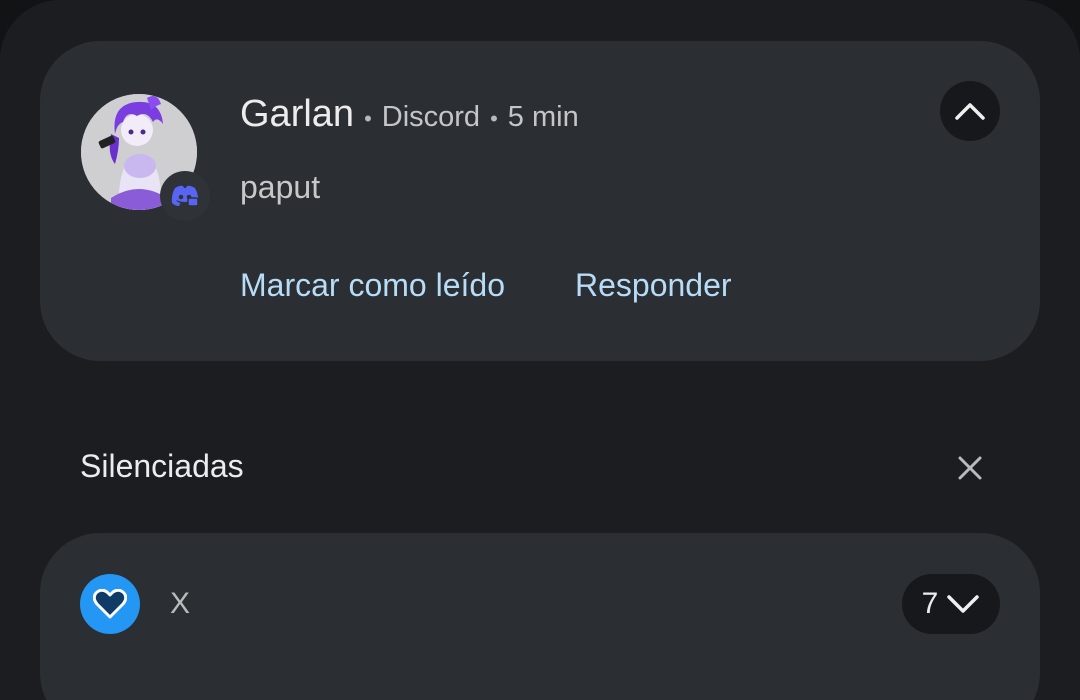 The width and height of the screenshot is (1080, 700). Describe the element at coordinates (297, 114) in the screenshot. I see `sender-name: Garlan` at that location.